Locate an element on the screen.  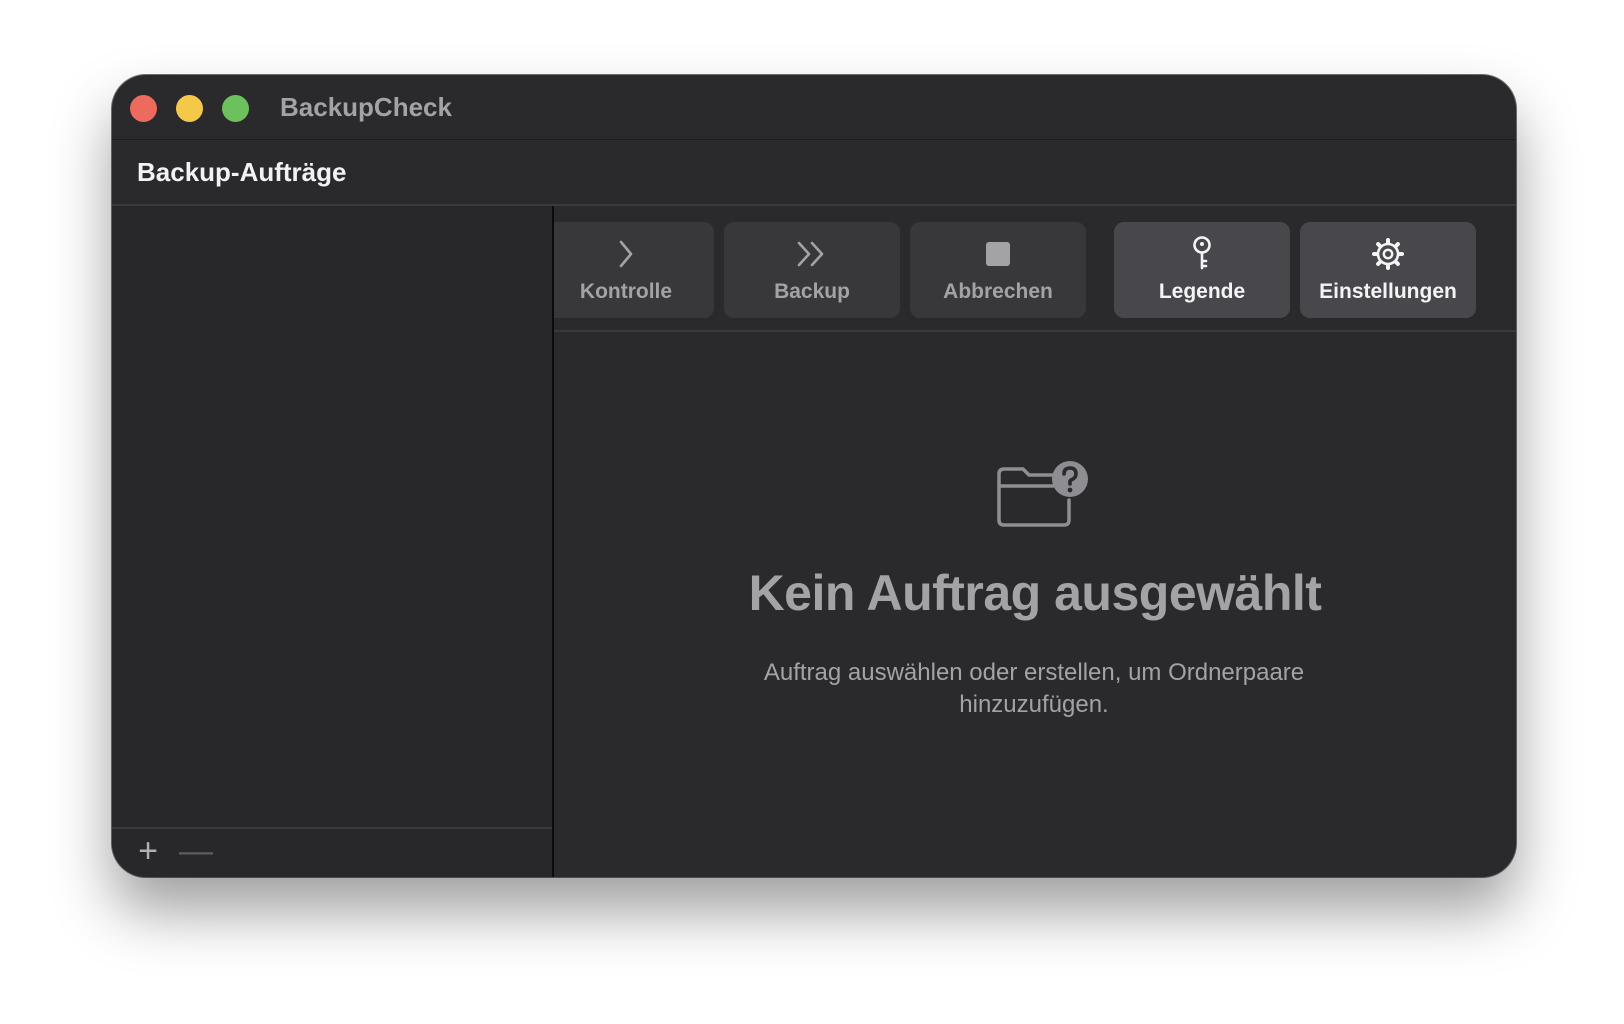
double-chevron-right-icon is located at coordinates (812, 254).